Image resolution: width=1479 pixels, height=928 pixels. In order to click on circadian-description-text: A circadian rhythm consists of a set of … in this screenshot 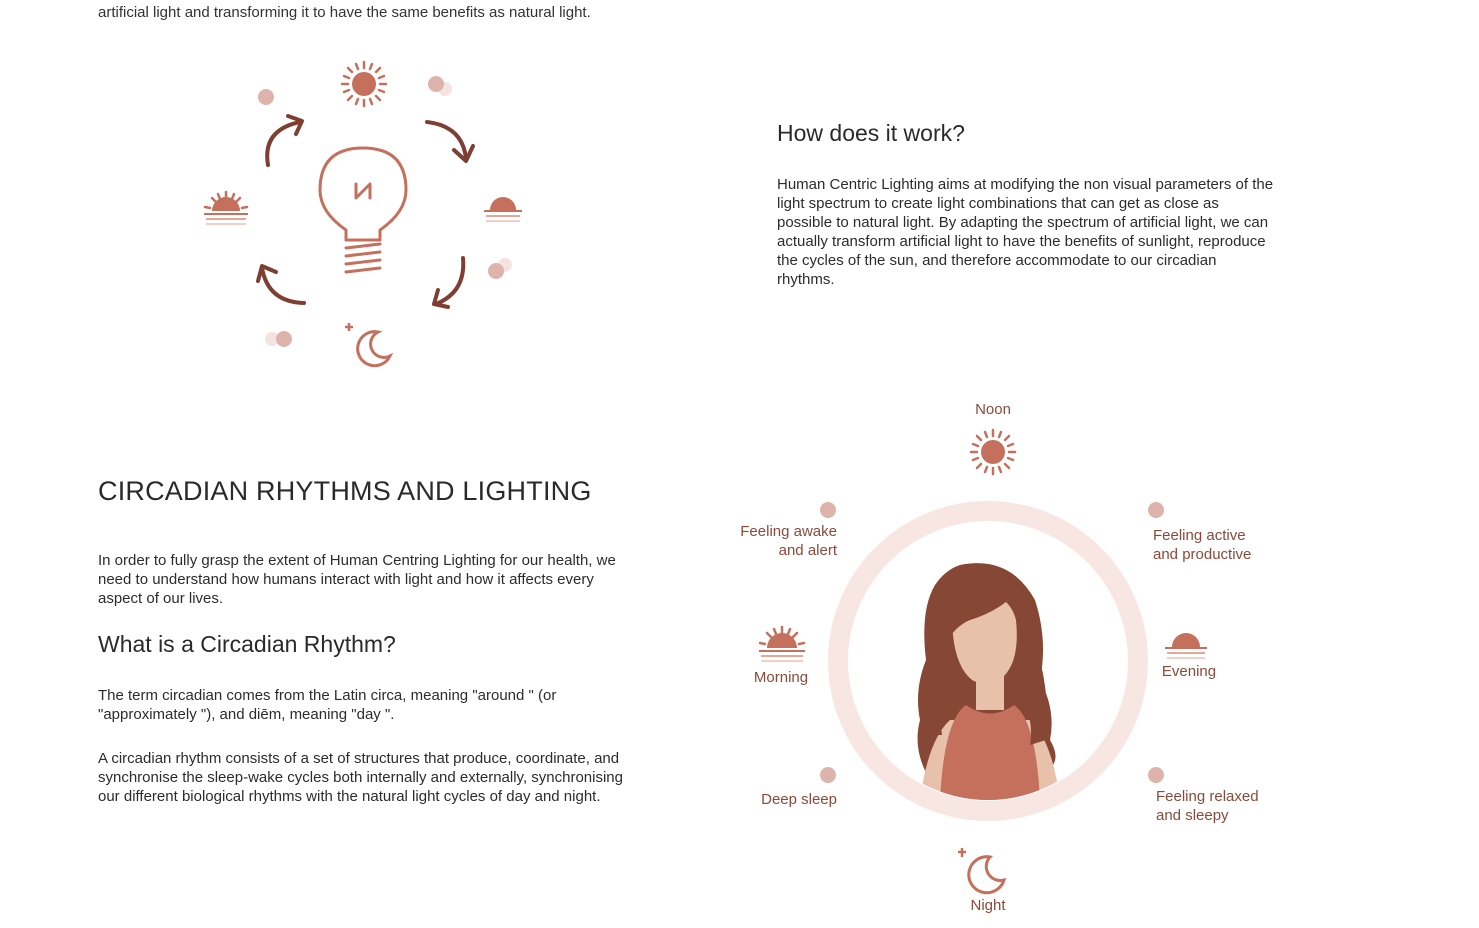, I will do `click(360, 777)`.